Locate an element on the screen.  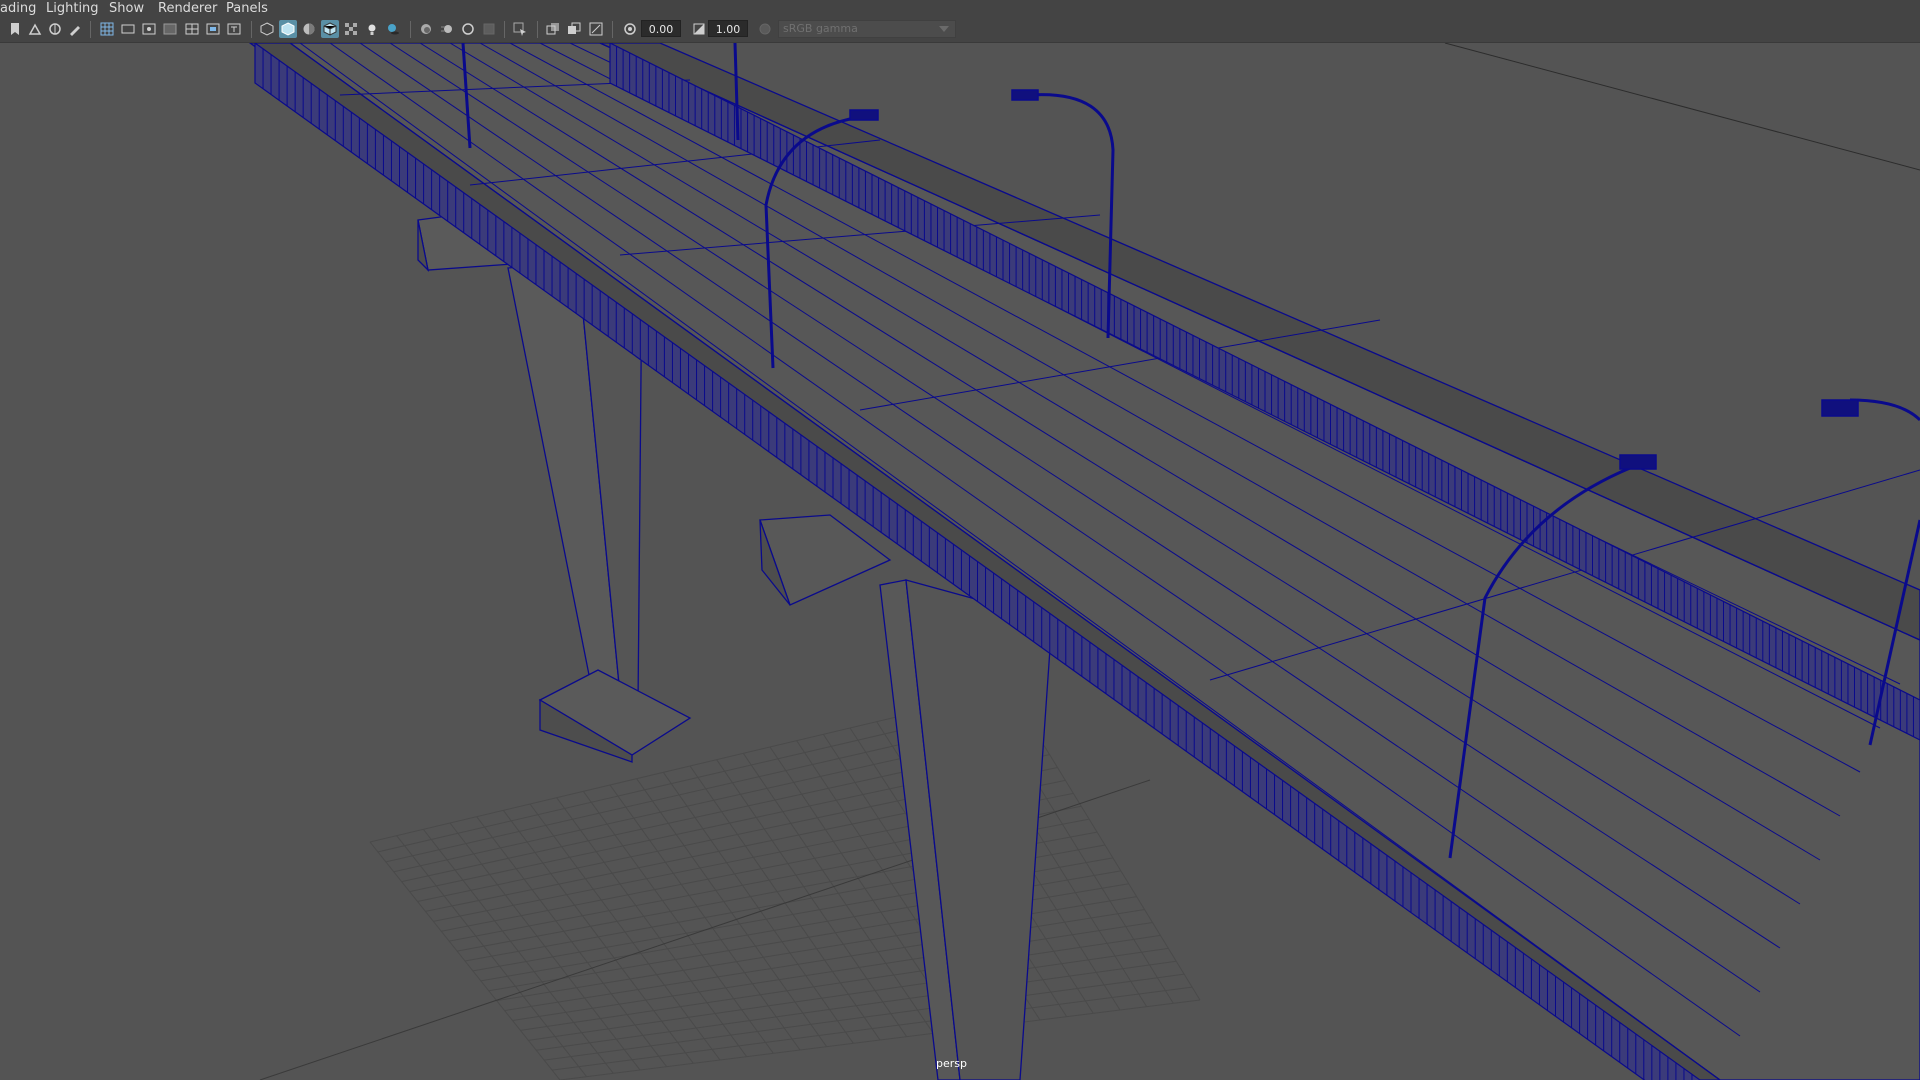
motion-blur-icon is located at coordinates (447, 29).